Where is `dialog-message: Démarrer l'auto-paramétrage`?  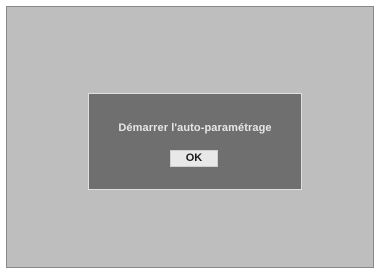
dialog-message: Démarrer l'auto-paramétrage is located at coordinates (195, 128).